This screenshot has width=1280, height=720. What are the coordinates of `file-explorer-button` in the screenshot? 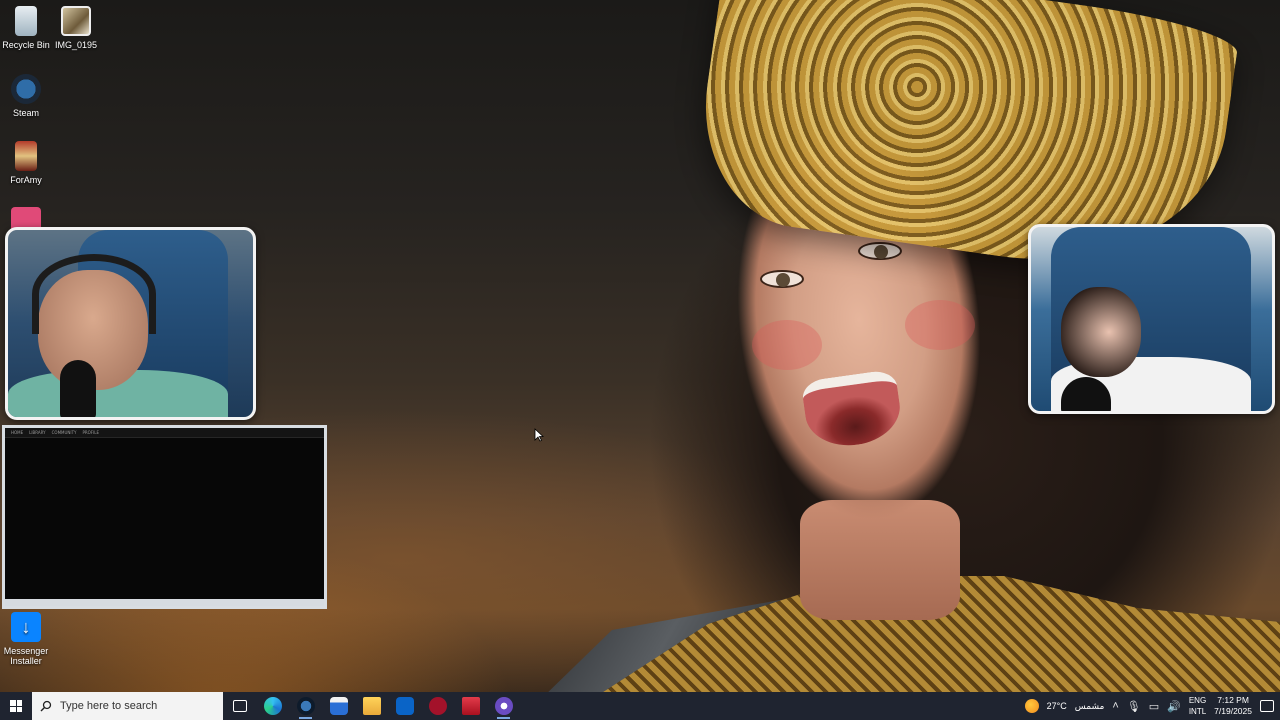 It's located at (371, 706).